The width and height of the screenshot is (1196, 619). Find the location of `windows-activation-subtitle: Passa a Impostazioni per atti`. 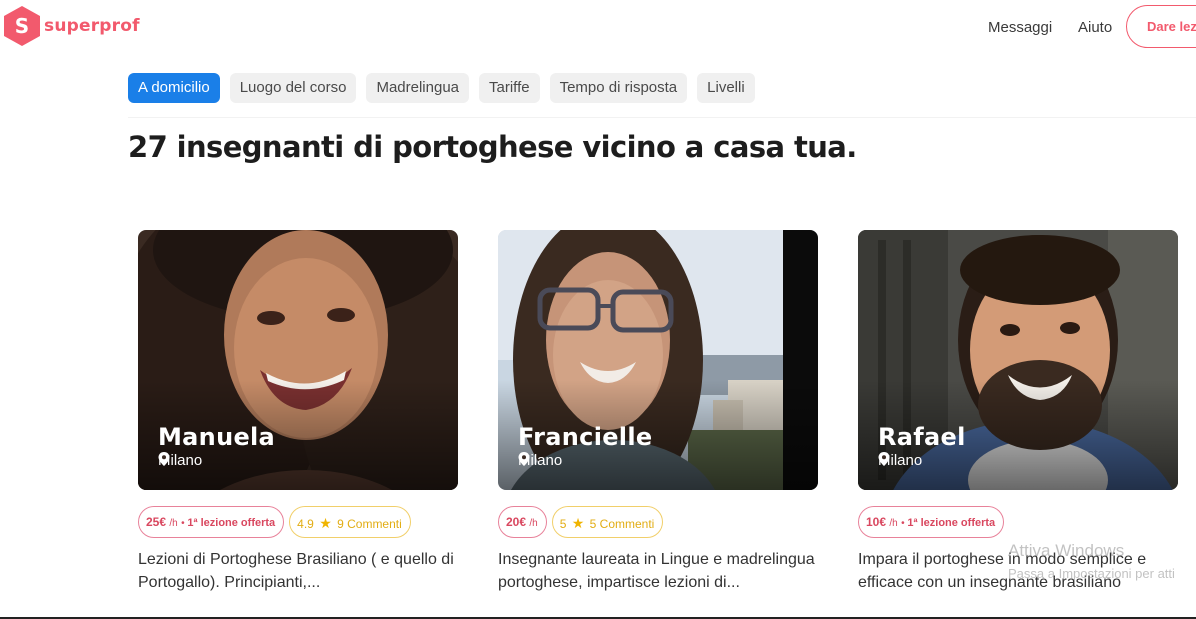

windows-activation-subtitle: Passa a Impostazioni per atti is located at coordinates (1091, 573).